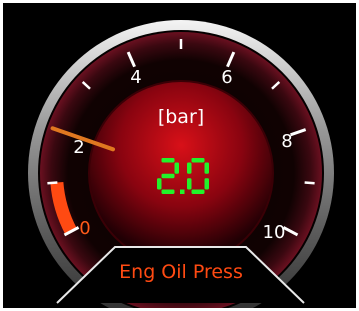 The width and height of the screenshot is (359, 311). What do you see at coordinates (286, 141) in the screenshot?
I see `tick-label-8: 8` at bounding box center [286, 141].